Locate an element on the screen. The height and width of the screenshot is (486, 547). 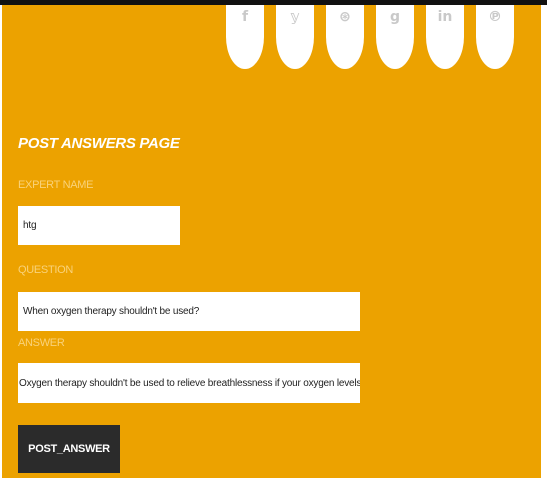
answer-label: ANSWER is located at coordinates (41, 343).